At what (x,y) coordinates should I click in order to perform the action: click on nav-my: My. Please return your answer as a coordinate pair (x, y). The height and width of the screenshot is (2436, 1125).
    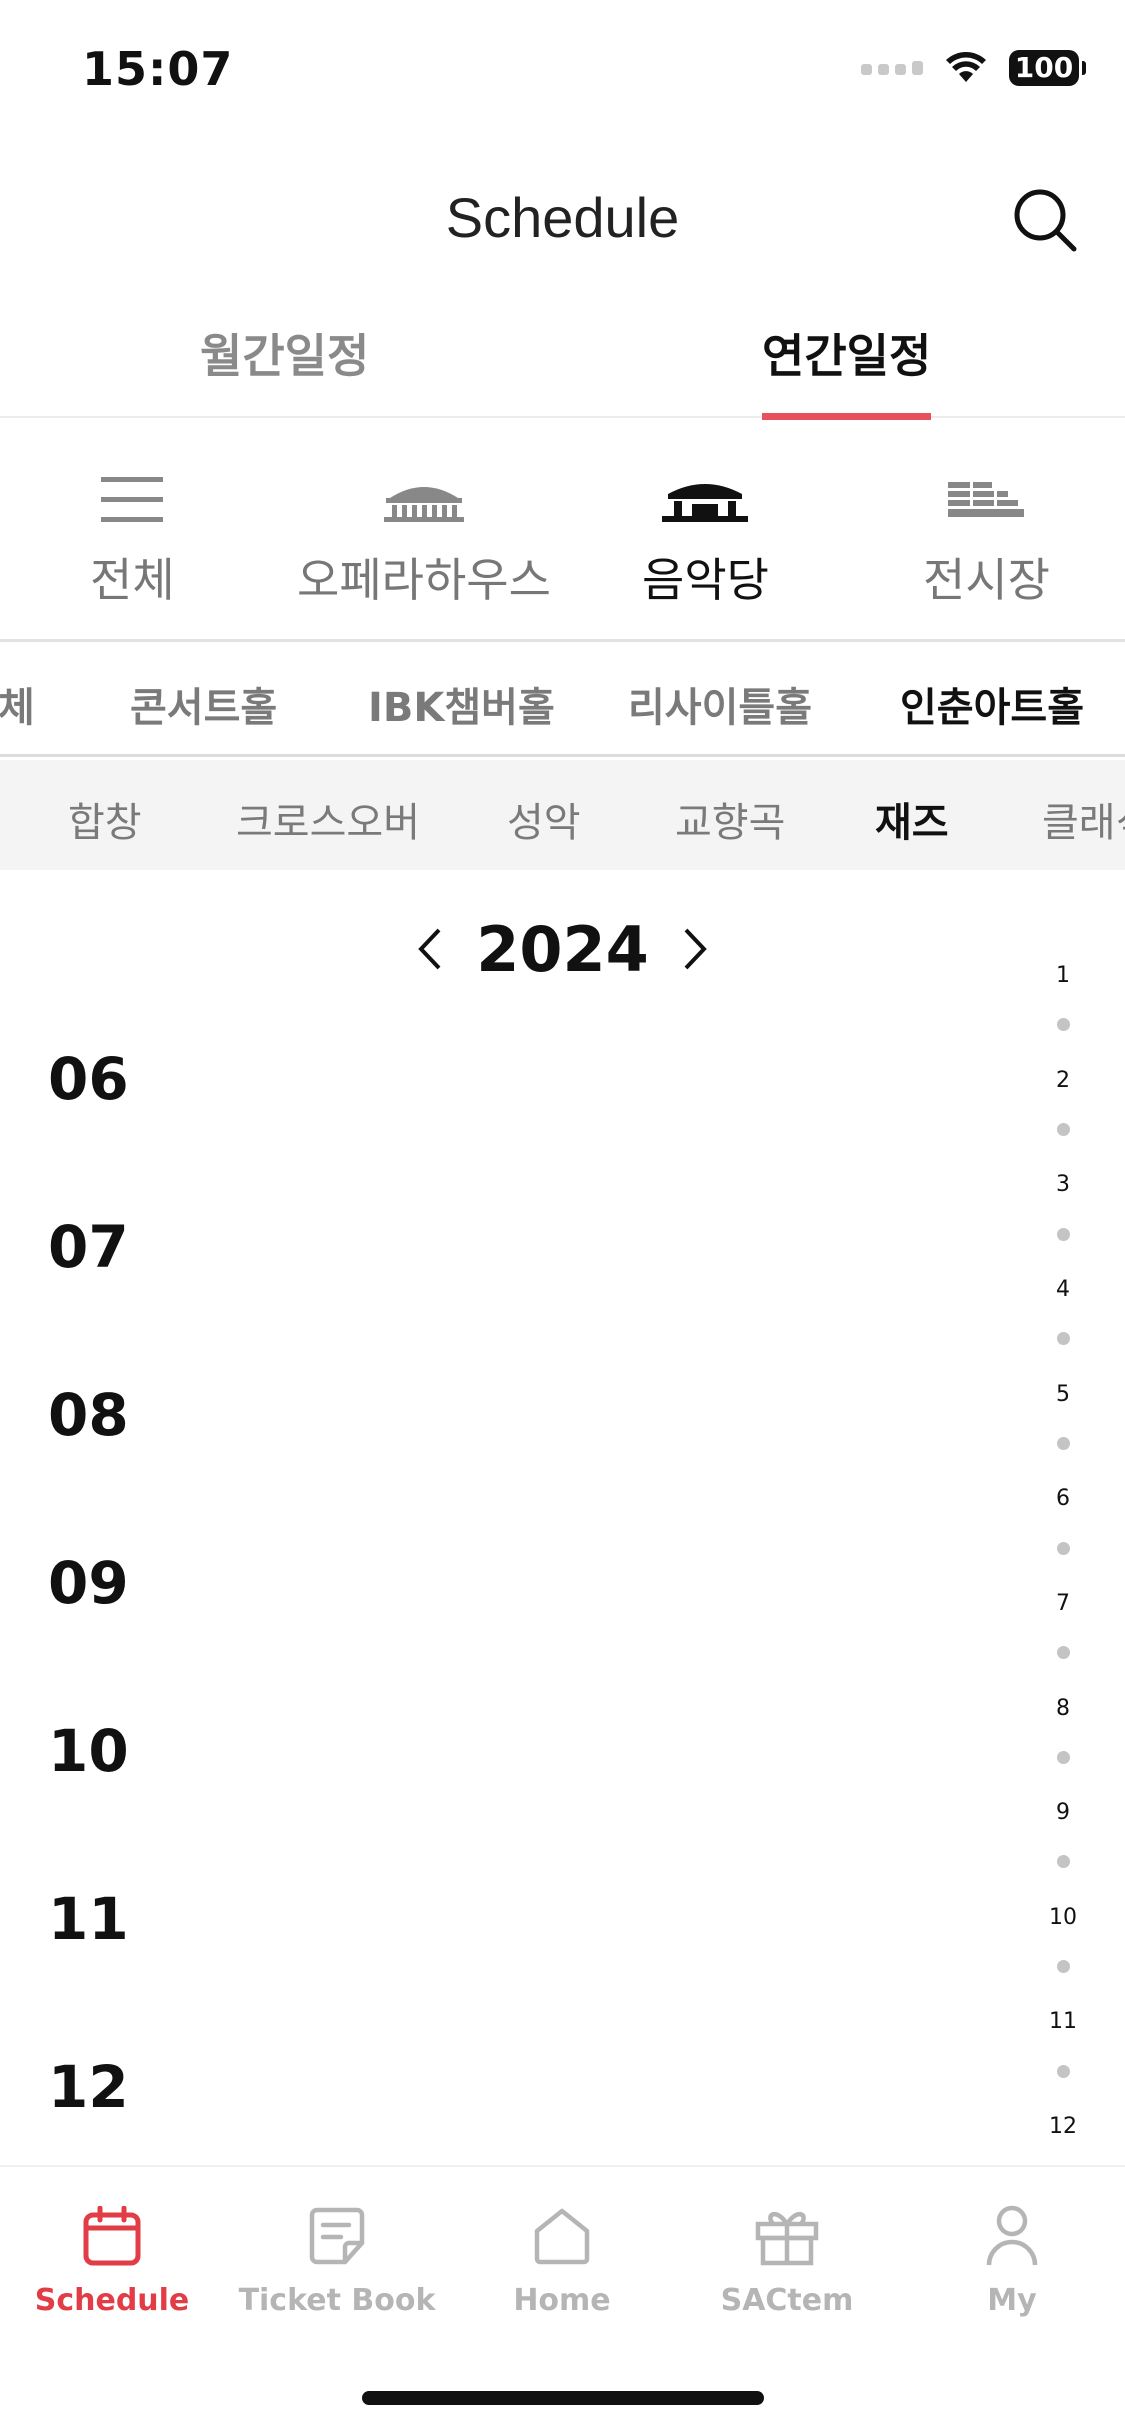
    Looking at the image, I should click on (1012, 2259).